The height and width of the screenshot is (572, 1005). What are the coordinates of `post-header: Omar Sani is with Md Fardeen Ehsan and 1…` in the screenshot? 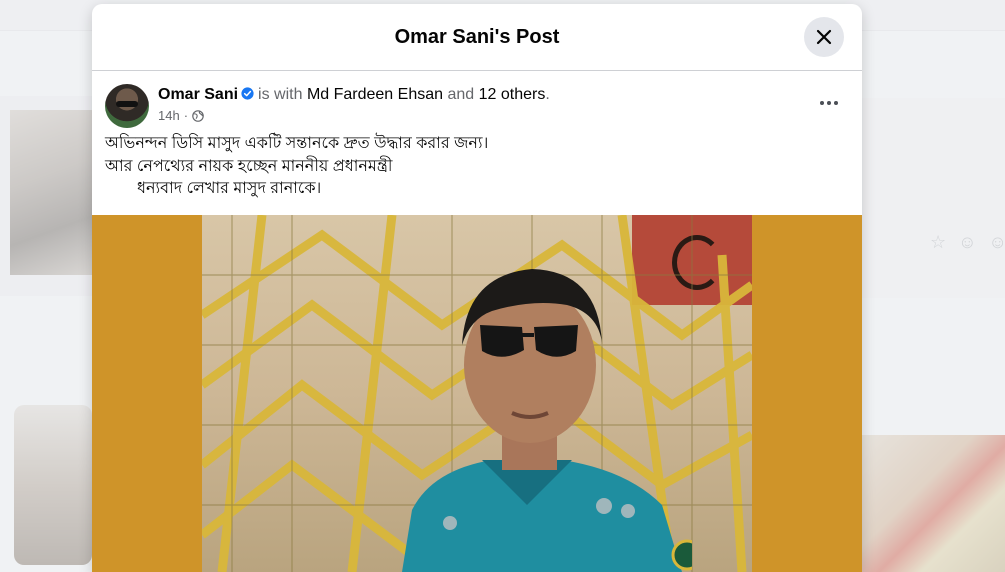 It's located at (477, 101).